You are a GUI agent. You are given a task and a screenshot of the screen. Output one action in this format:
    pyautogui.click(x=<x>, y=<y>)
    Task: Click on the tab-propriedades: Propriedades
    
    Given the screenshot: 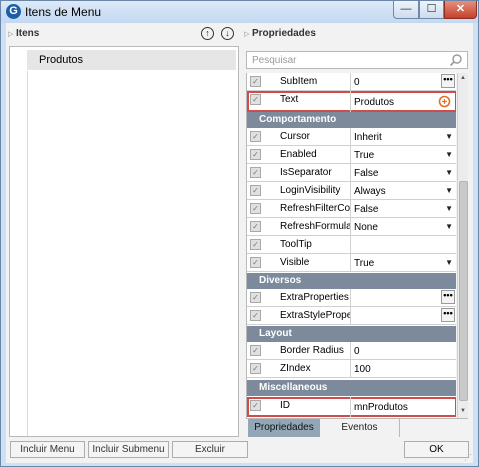 What is the action you would take?
    pyautogui.click(x=284, y=428)
    